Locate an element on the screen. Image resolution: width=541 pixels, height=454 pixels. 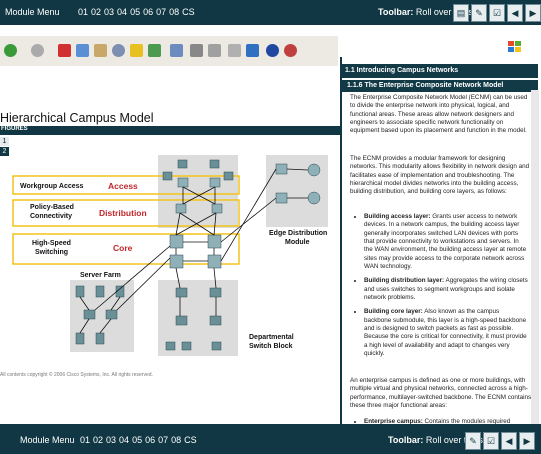
core-tag: Core is located at coordinates (123, 248).